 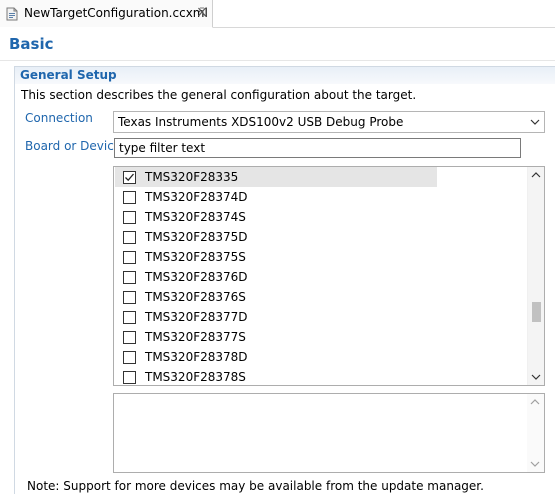 I want to click on section-header: General Setup, so click(x=285, y=75).